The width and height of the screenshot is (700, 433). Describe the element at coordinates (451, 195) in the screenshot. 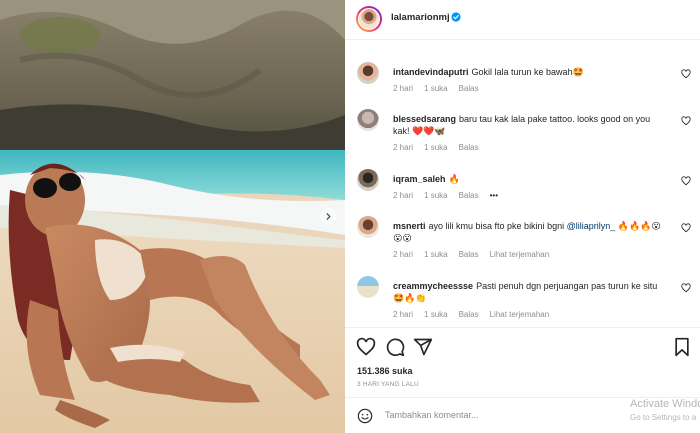

I see `comment-meta: 2 hari 1 suka Balas •••` at that location.